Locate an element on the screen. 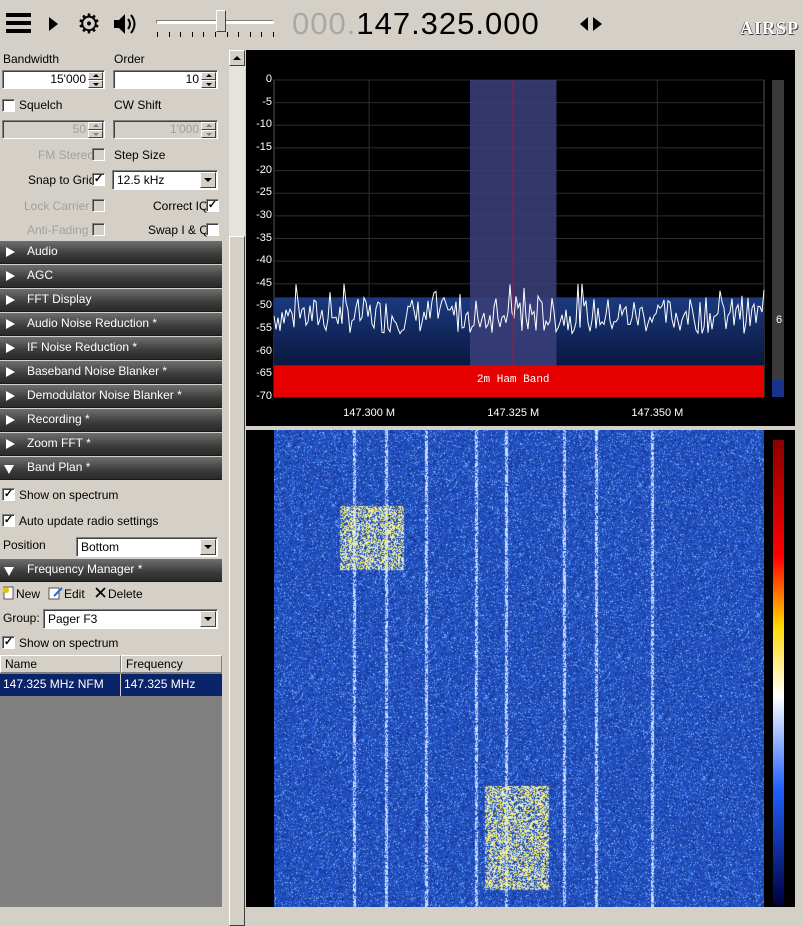  waterfall-gradient-bar is located at coordinates (778, 672).